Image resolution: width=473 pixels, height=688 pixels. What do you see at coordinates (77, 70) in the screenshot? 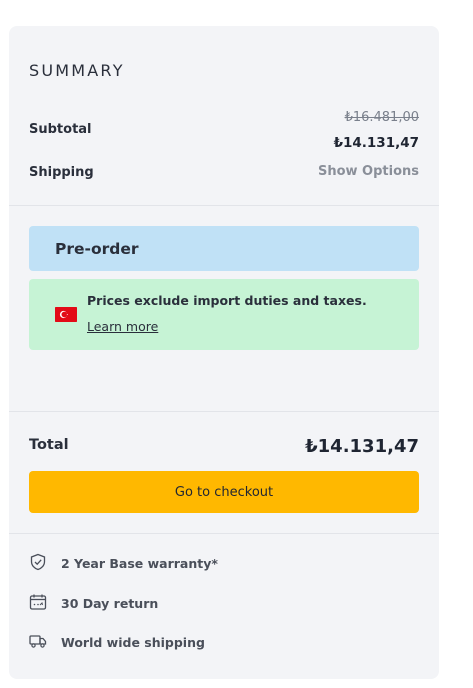
I see `summary-title: SUMMARY` at bounding box center [77, 70].